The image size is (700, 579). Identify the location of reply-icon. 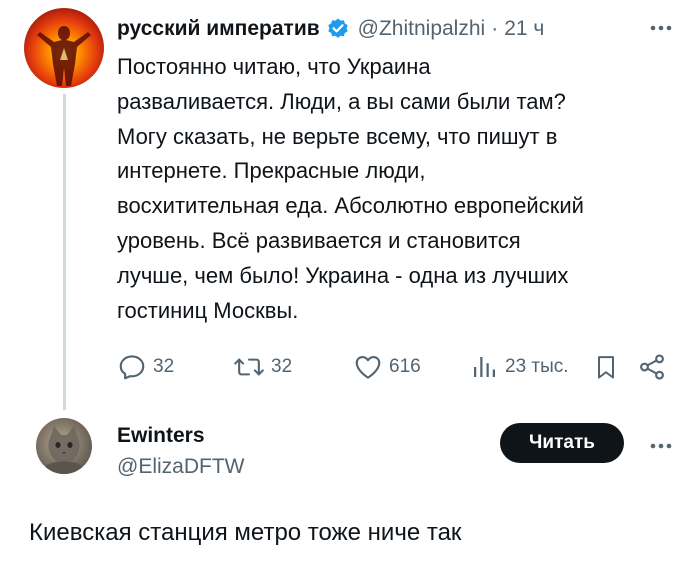
(132, 367).